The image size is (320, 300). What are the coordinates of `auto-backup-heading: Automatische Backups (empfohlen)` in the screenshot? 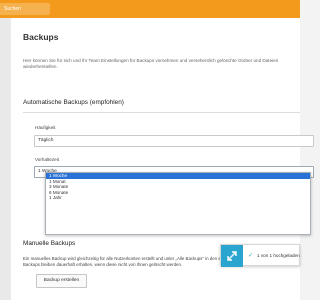 It's located at (73, 102).